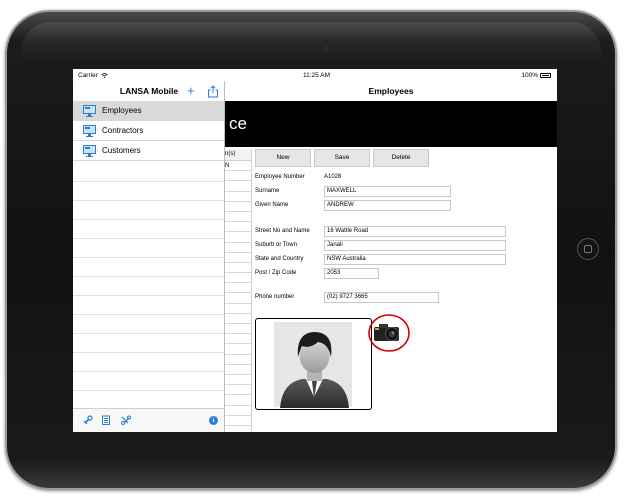 The image size is (630, 500). Describe the element at coordinates (387, 205) in the screenshot. I see `given-name-field: ANDREW` at that location.